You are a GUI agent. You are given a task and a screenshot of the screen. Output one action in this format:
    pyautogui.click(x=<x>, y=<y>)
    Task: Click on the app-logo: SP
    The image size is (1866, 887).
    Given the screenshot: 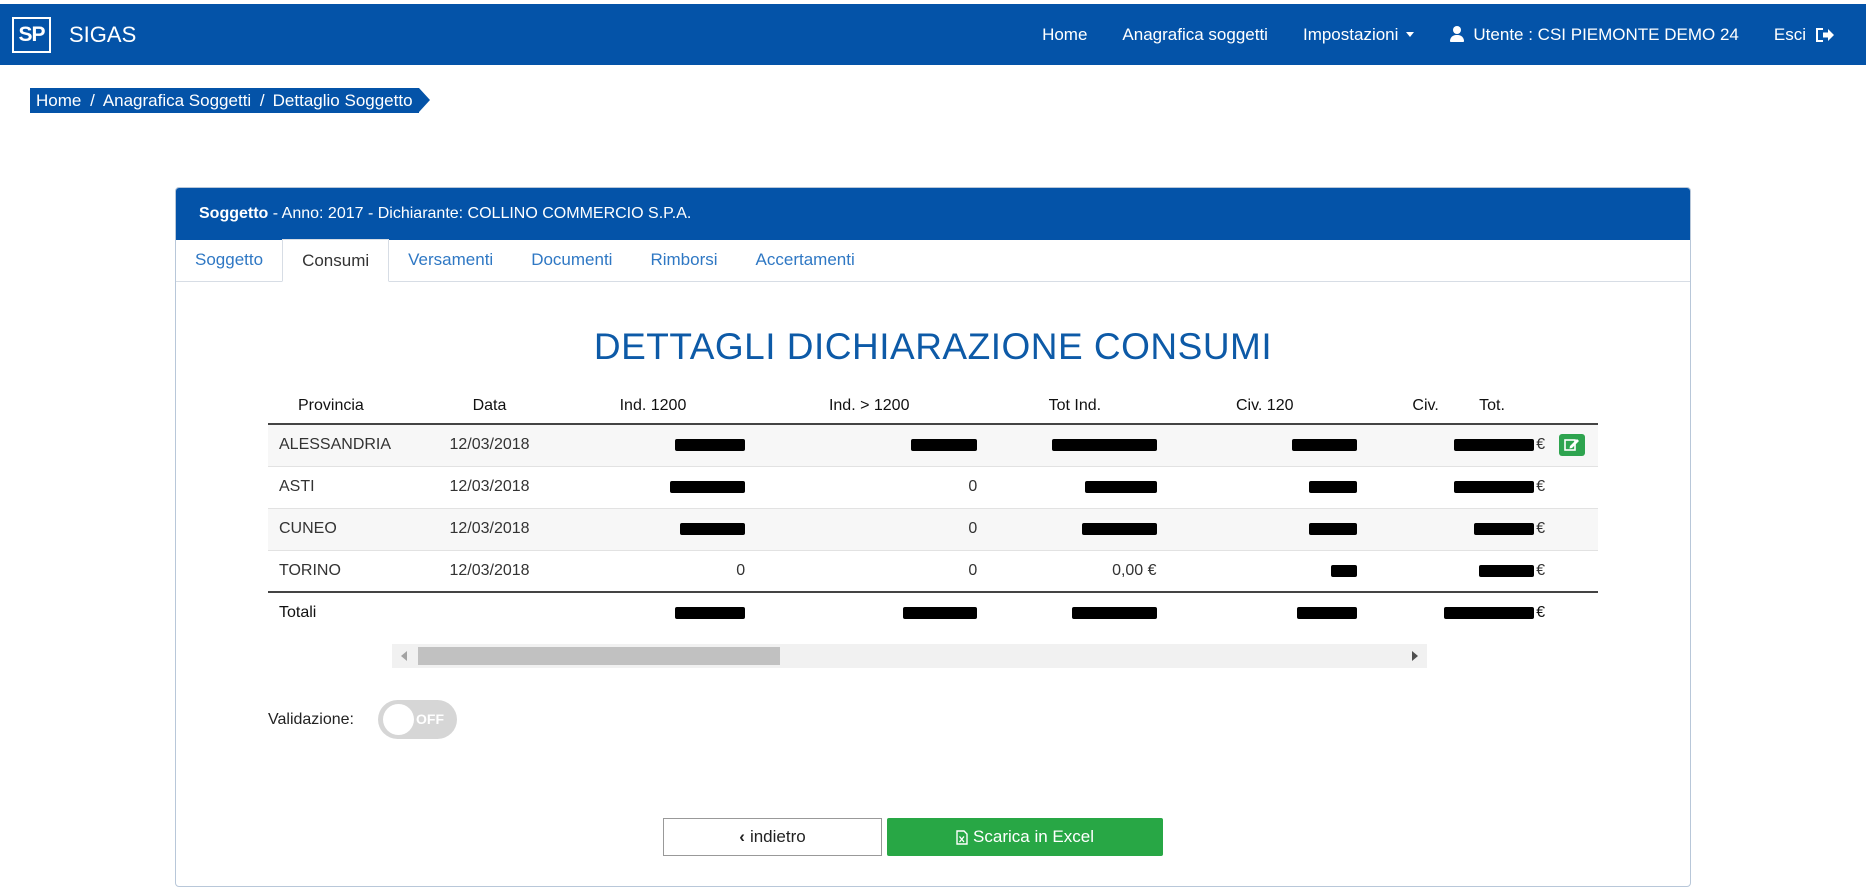 What is the action you would take?
    pyautogui.click(x=31, y=34)
    